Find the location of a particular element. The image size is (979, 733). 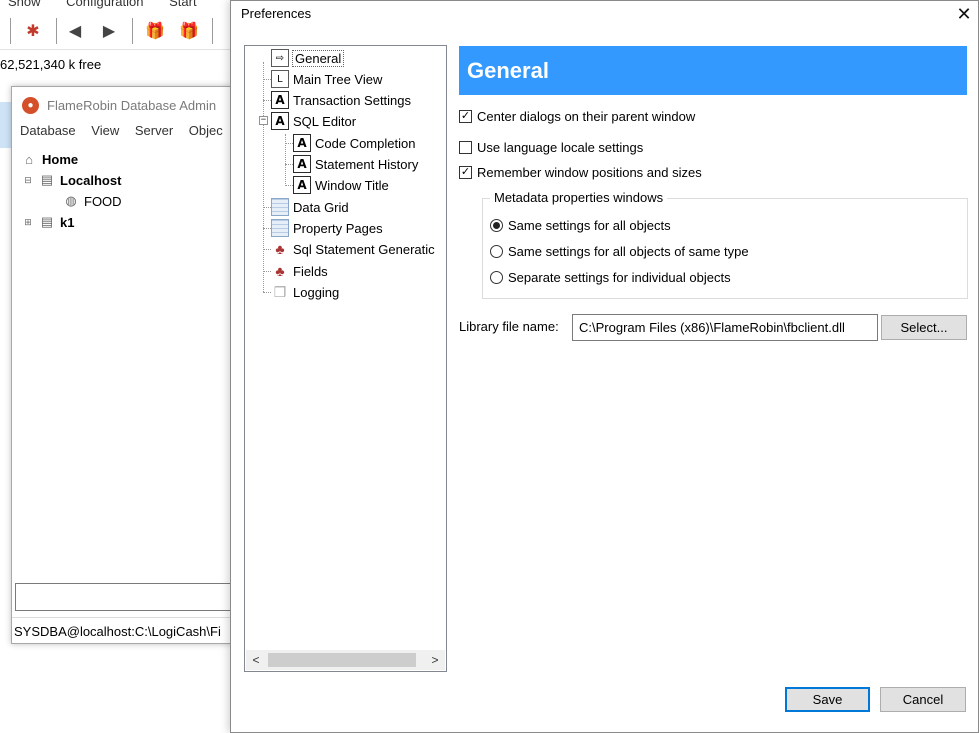

left-window-edge is located at coordinates (5, 125).